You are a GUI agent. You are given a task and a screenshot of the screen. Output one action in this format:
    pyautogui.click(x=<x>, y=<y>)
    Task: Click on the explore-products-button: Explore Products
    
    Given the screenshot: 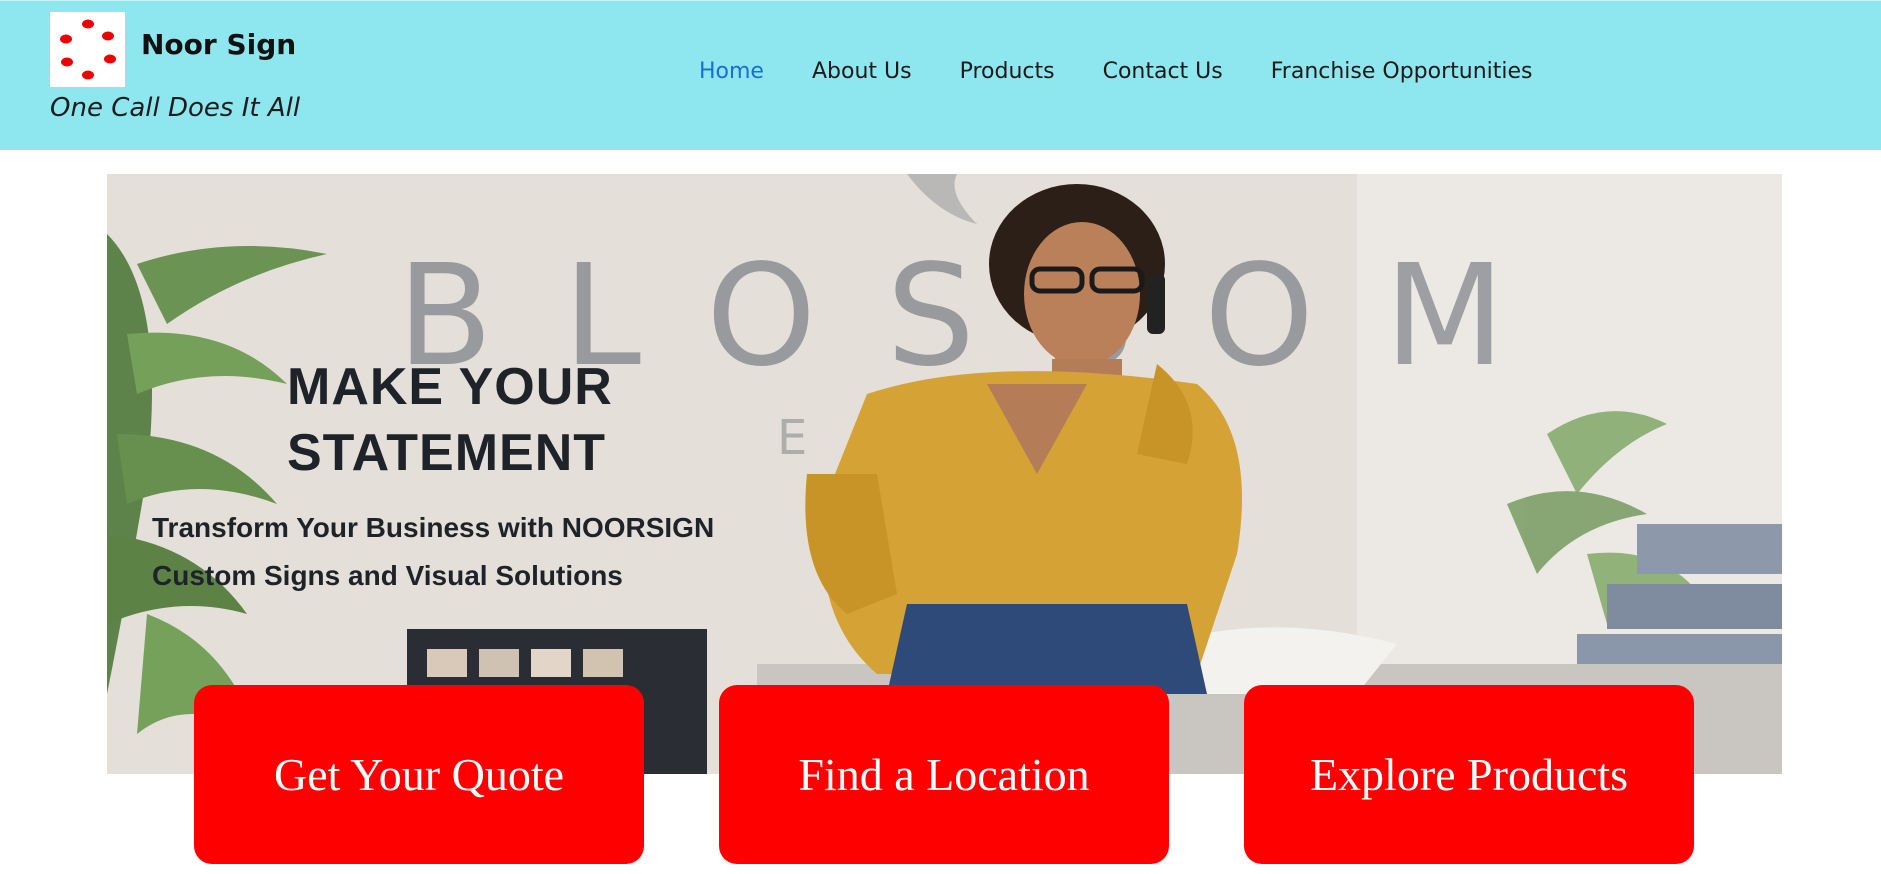 What is the action you would take?
    pyautogui.click(x=1469, y=774)
    